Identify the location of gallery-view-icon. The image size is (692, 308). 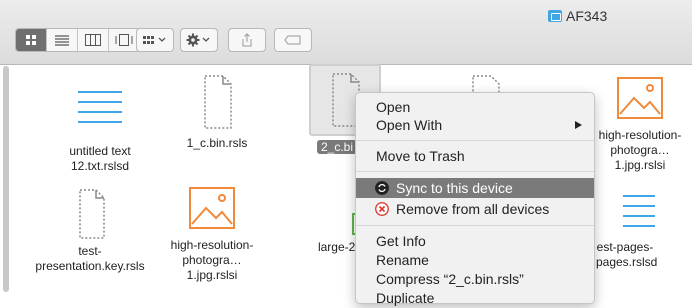
(124, 40).